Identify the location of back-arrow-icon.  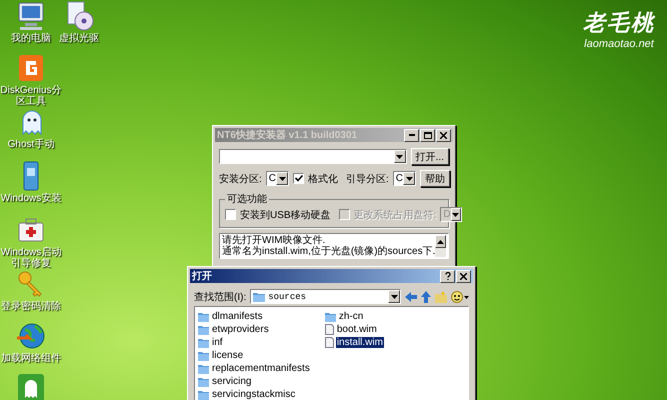
(411, 297).